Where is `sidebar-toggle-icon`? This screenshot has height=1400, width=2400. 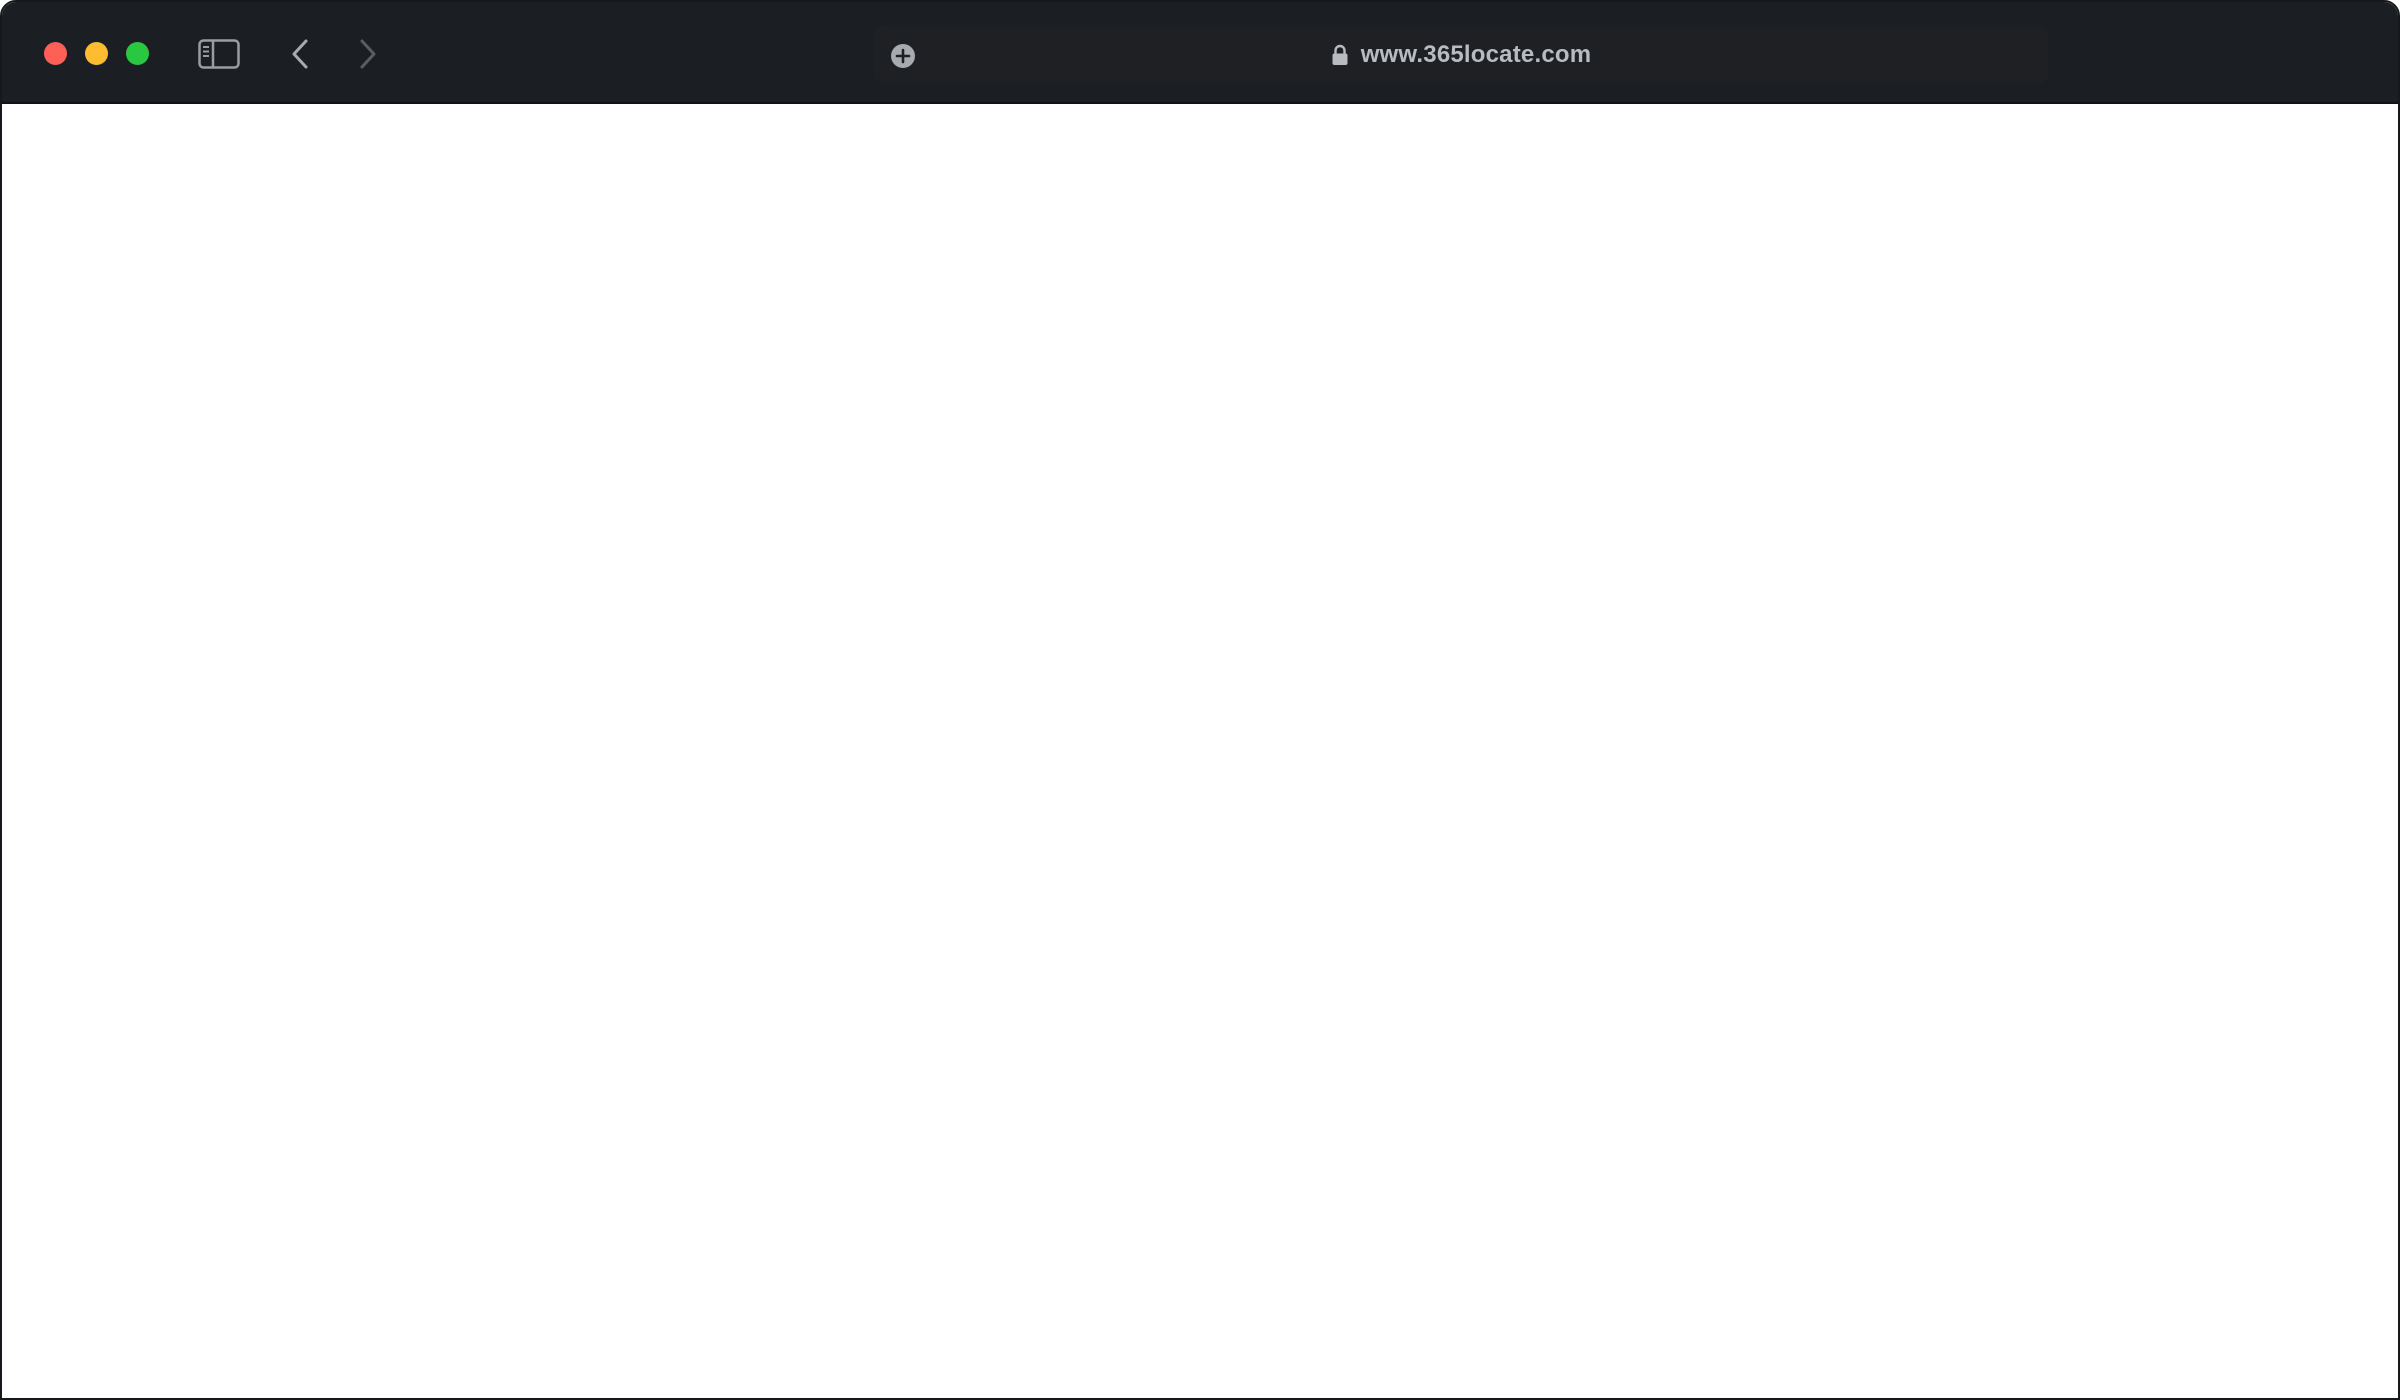
sidebar-toggle-icon is located at coordinates (219, 54).